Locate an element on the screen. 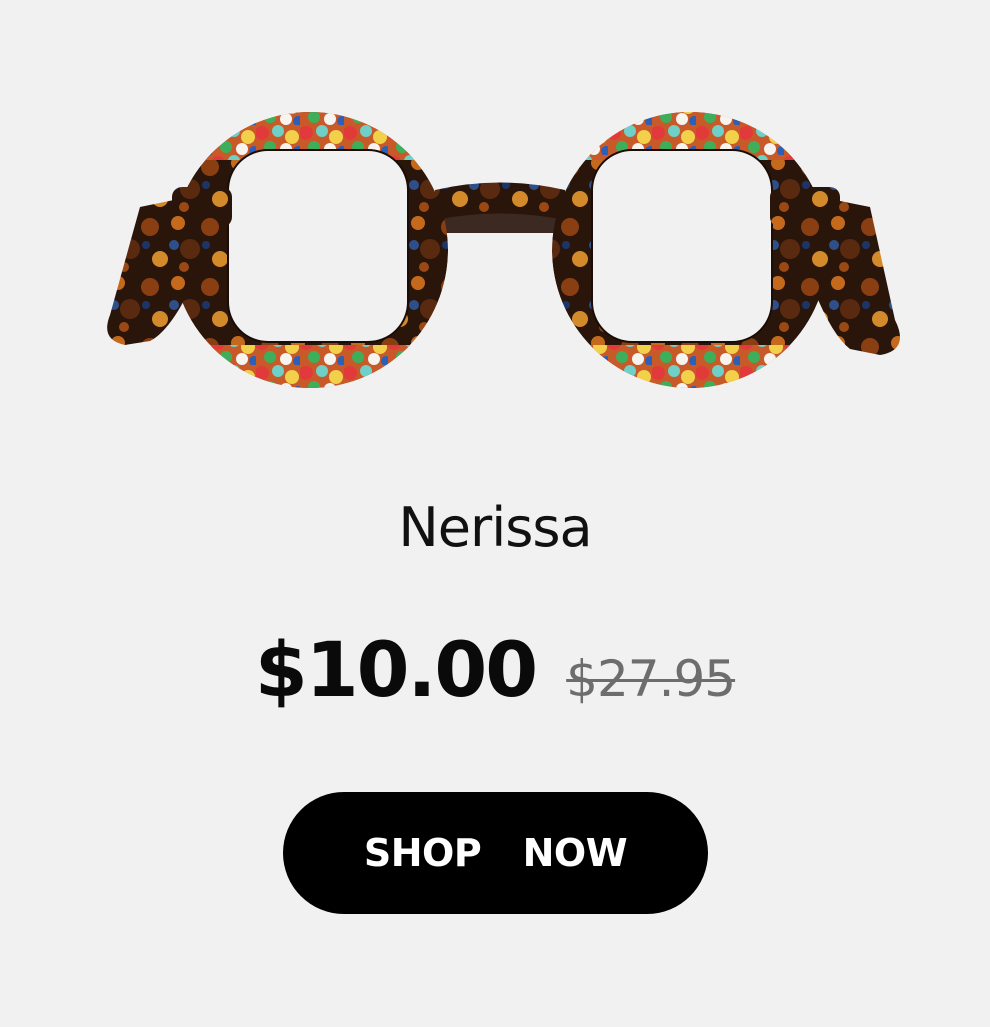 The width and height of the screenshot is (990, 1027). sale-price: $10.00 is located at coordinates (396, 669).